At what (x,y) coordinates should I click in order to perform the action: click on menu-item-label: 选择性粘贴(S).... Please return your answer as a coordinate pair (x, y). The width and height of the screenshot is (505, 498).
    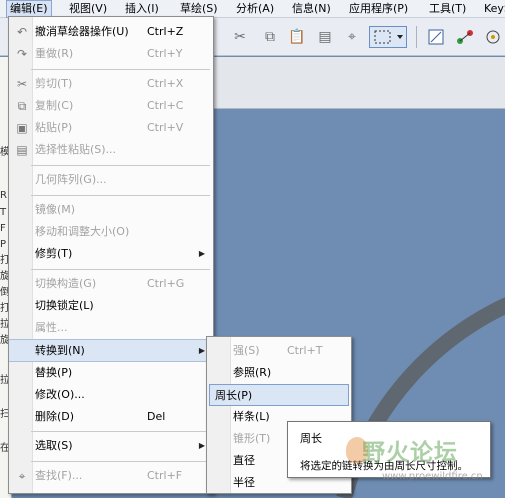
    Looking at the image, I should click on (76, 149).